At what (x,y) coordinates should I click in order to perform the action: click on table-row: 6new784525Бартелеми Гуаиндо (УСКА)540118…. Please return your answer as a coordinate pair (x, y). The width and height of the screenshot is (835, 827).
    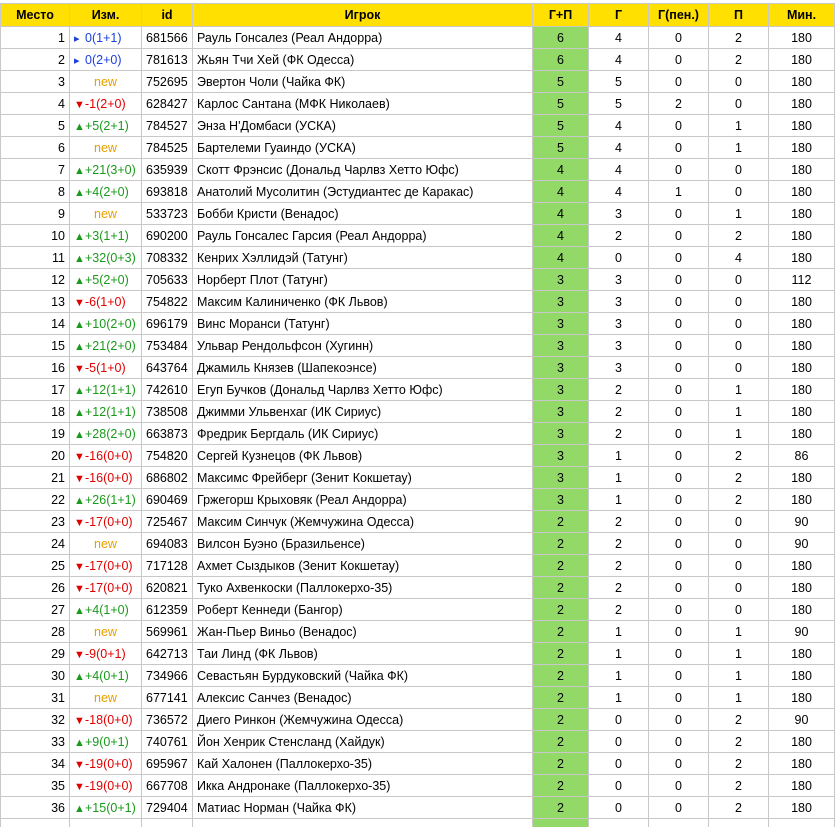
    Looking at the image, I should click on (418, 148).